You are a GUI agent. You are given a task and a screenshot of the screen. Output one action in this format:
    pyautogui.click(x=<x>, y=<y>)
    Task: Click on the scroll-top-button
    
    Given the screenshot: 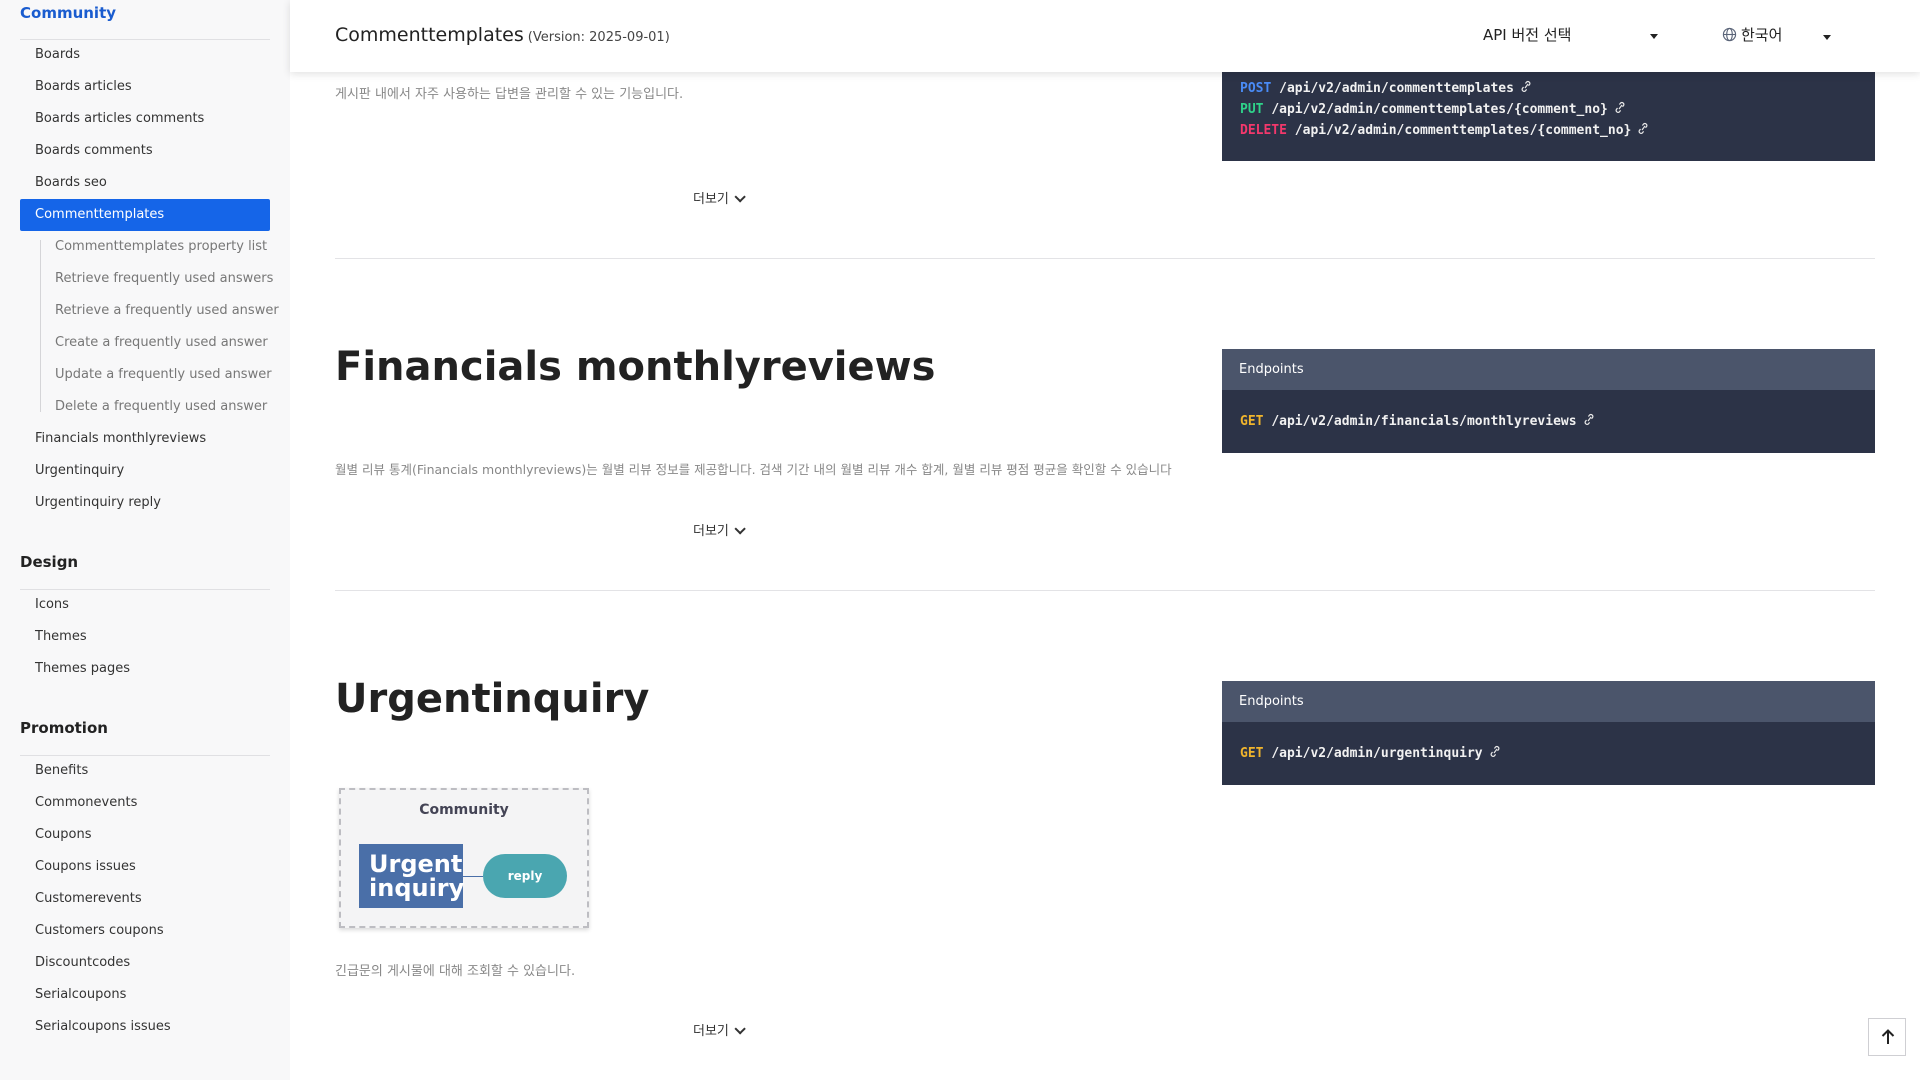 What is the action you would take?
    pyautogui.click(x=1887, y=1037)
    